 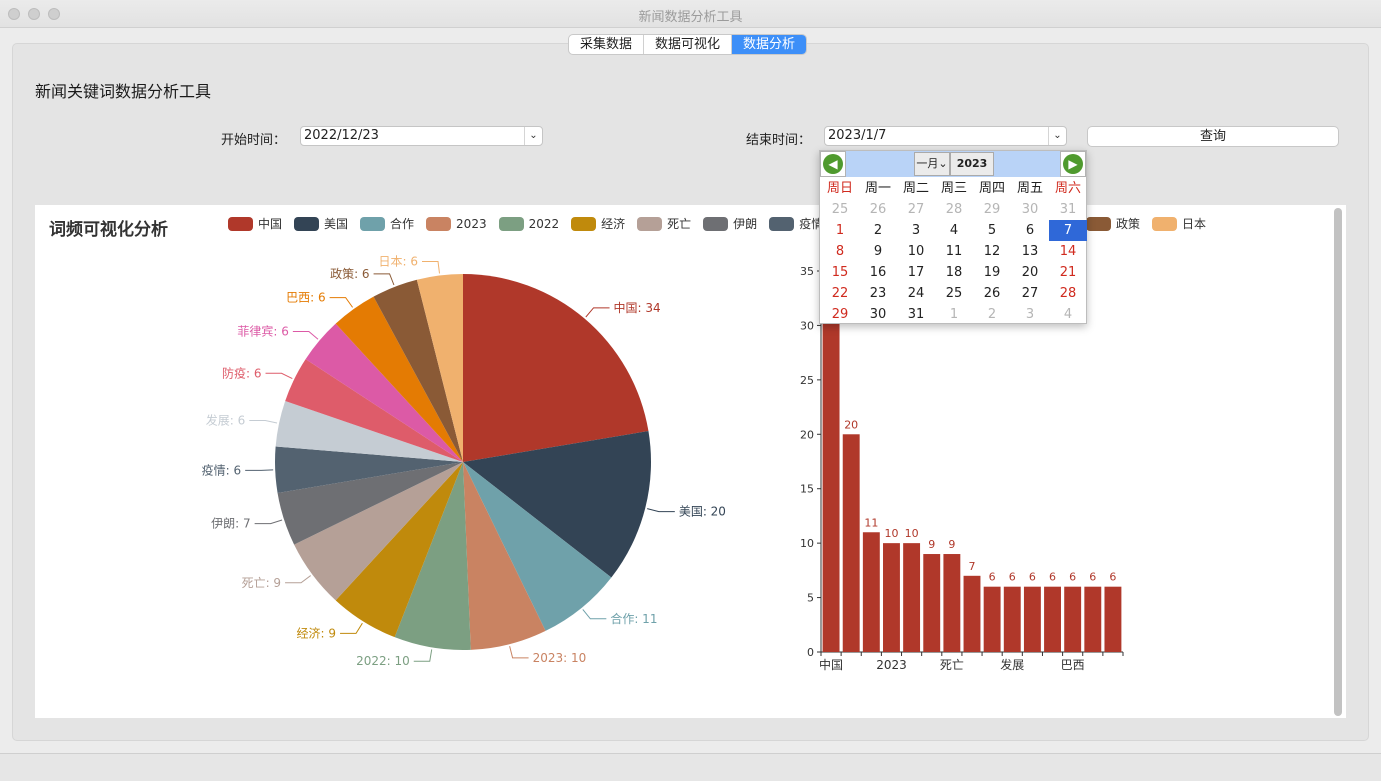 What do you see at coordinates (833, 164) in the screenshot?
I see `prev-month-button: ◀` at bounding box center [833, 164].